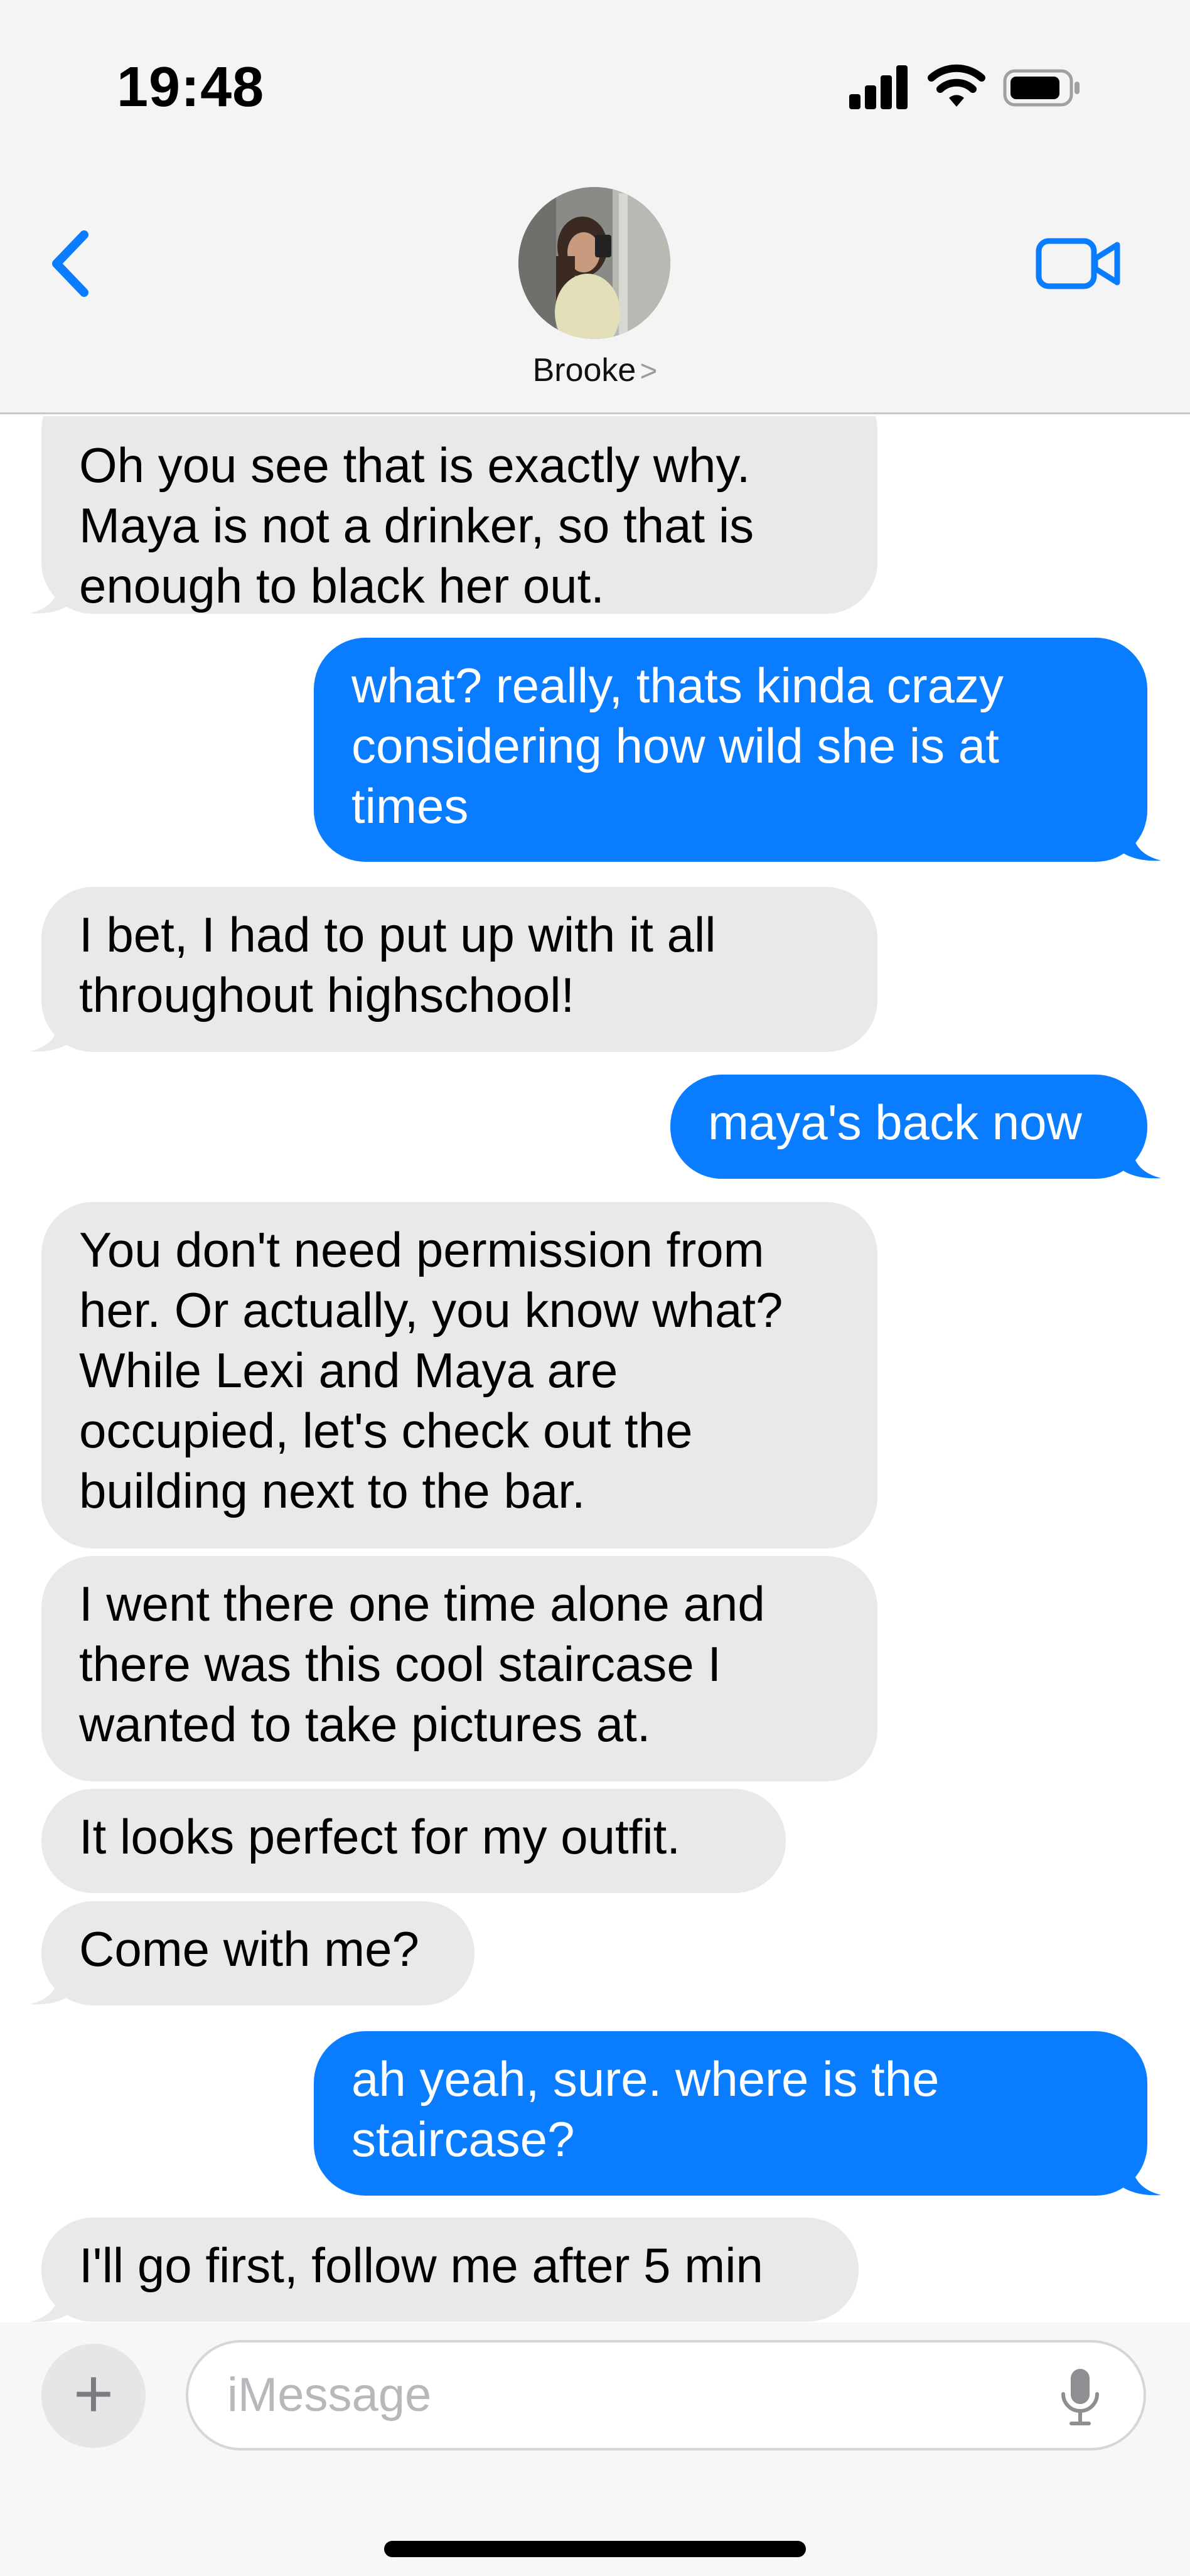  I want to click on cellular-signal-icon, so click(878, 87).